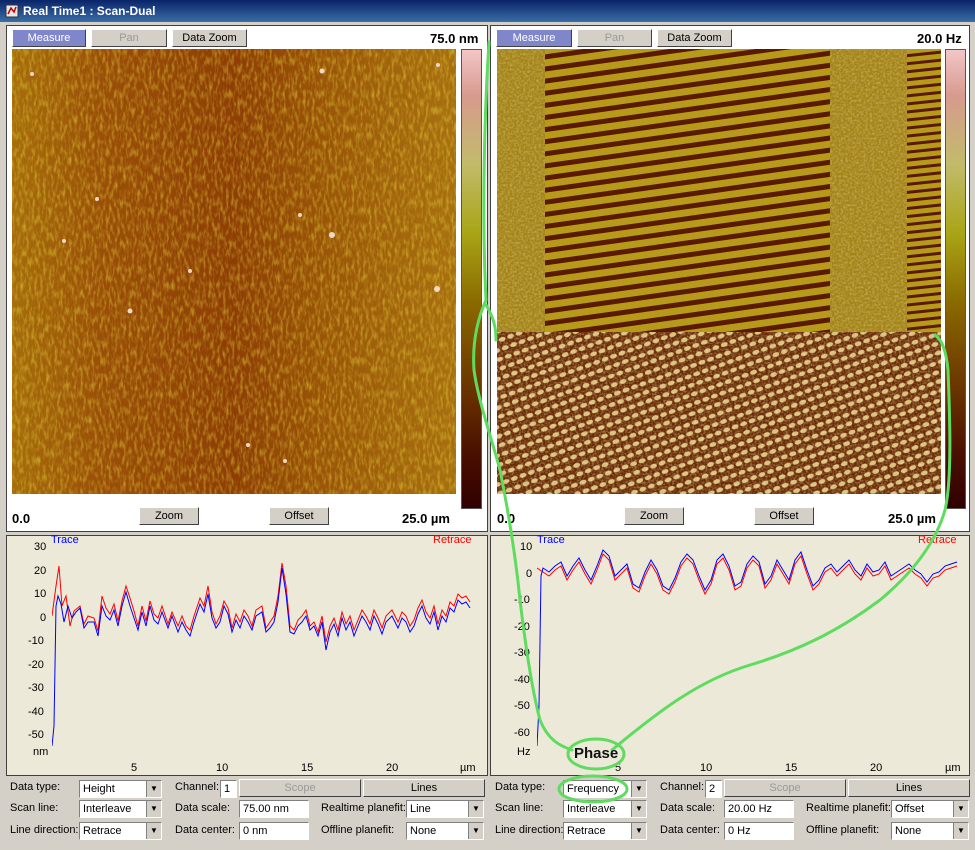  Describe the element at coordinates (848, 808) in the screenshot. I see `right-realtime-planefit-label: Realtime planefit:` at that location.